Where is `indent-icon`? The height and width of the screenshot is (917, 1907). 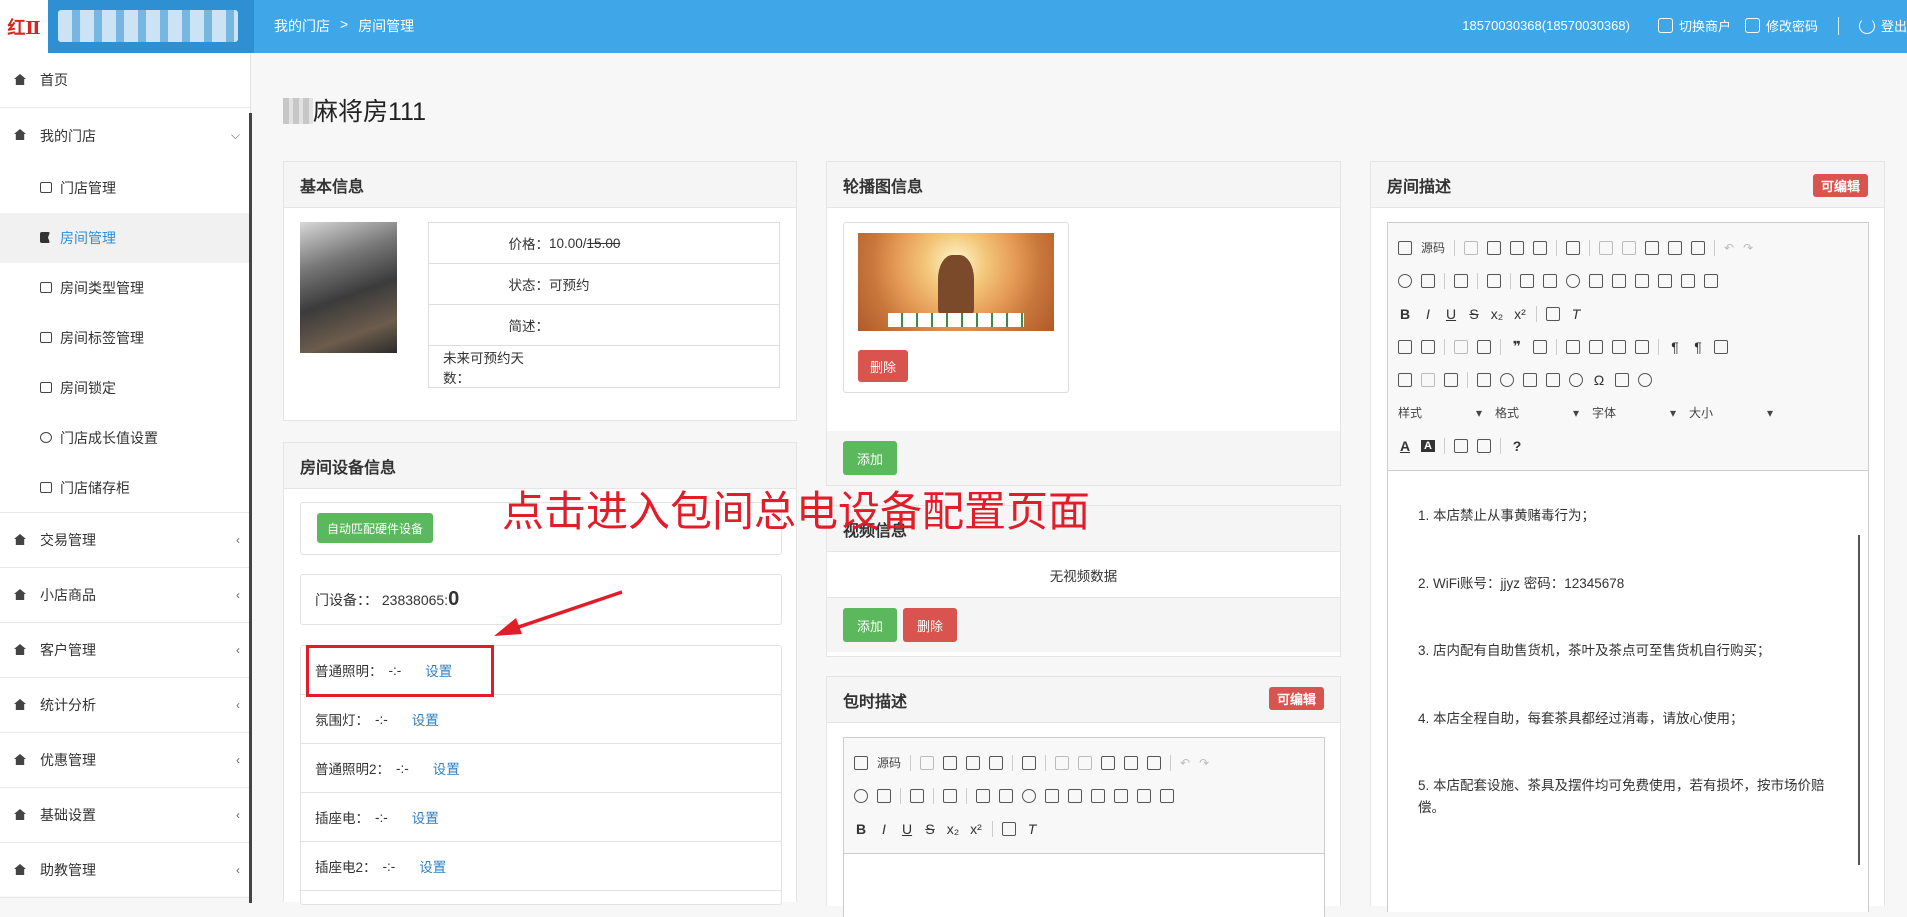 indent-icon is located at coordinates (1484, 346).